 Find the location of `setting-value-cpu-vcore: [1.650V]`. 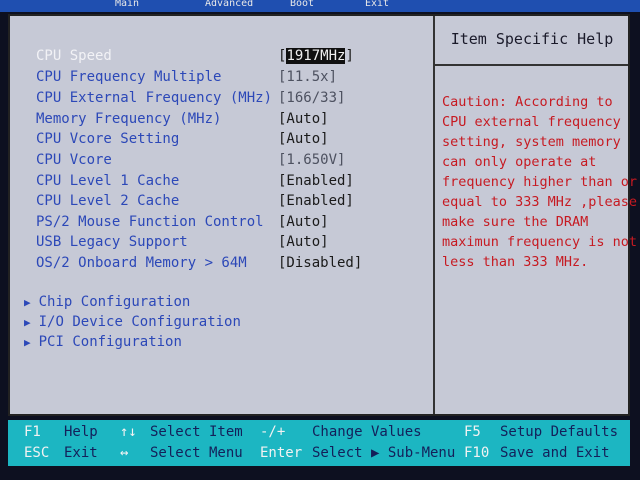

setting-value-cpu-vcore: [1.650V] is located at coordinates (312, 160).